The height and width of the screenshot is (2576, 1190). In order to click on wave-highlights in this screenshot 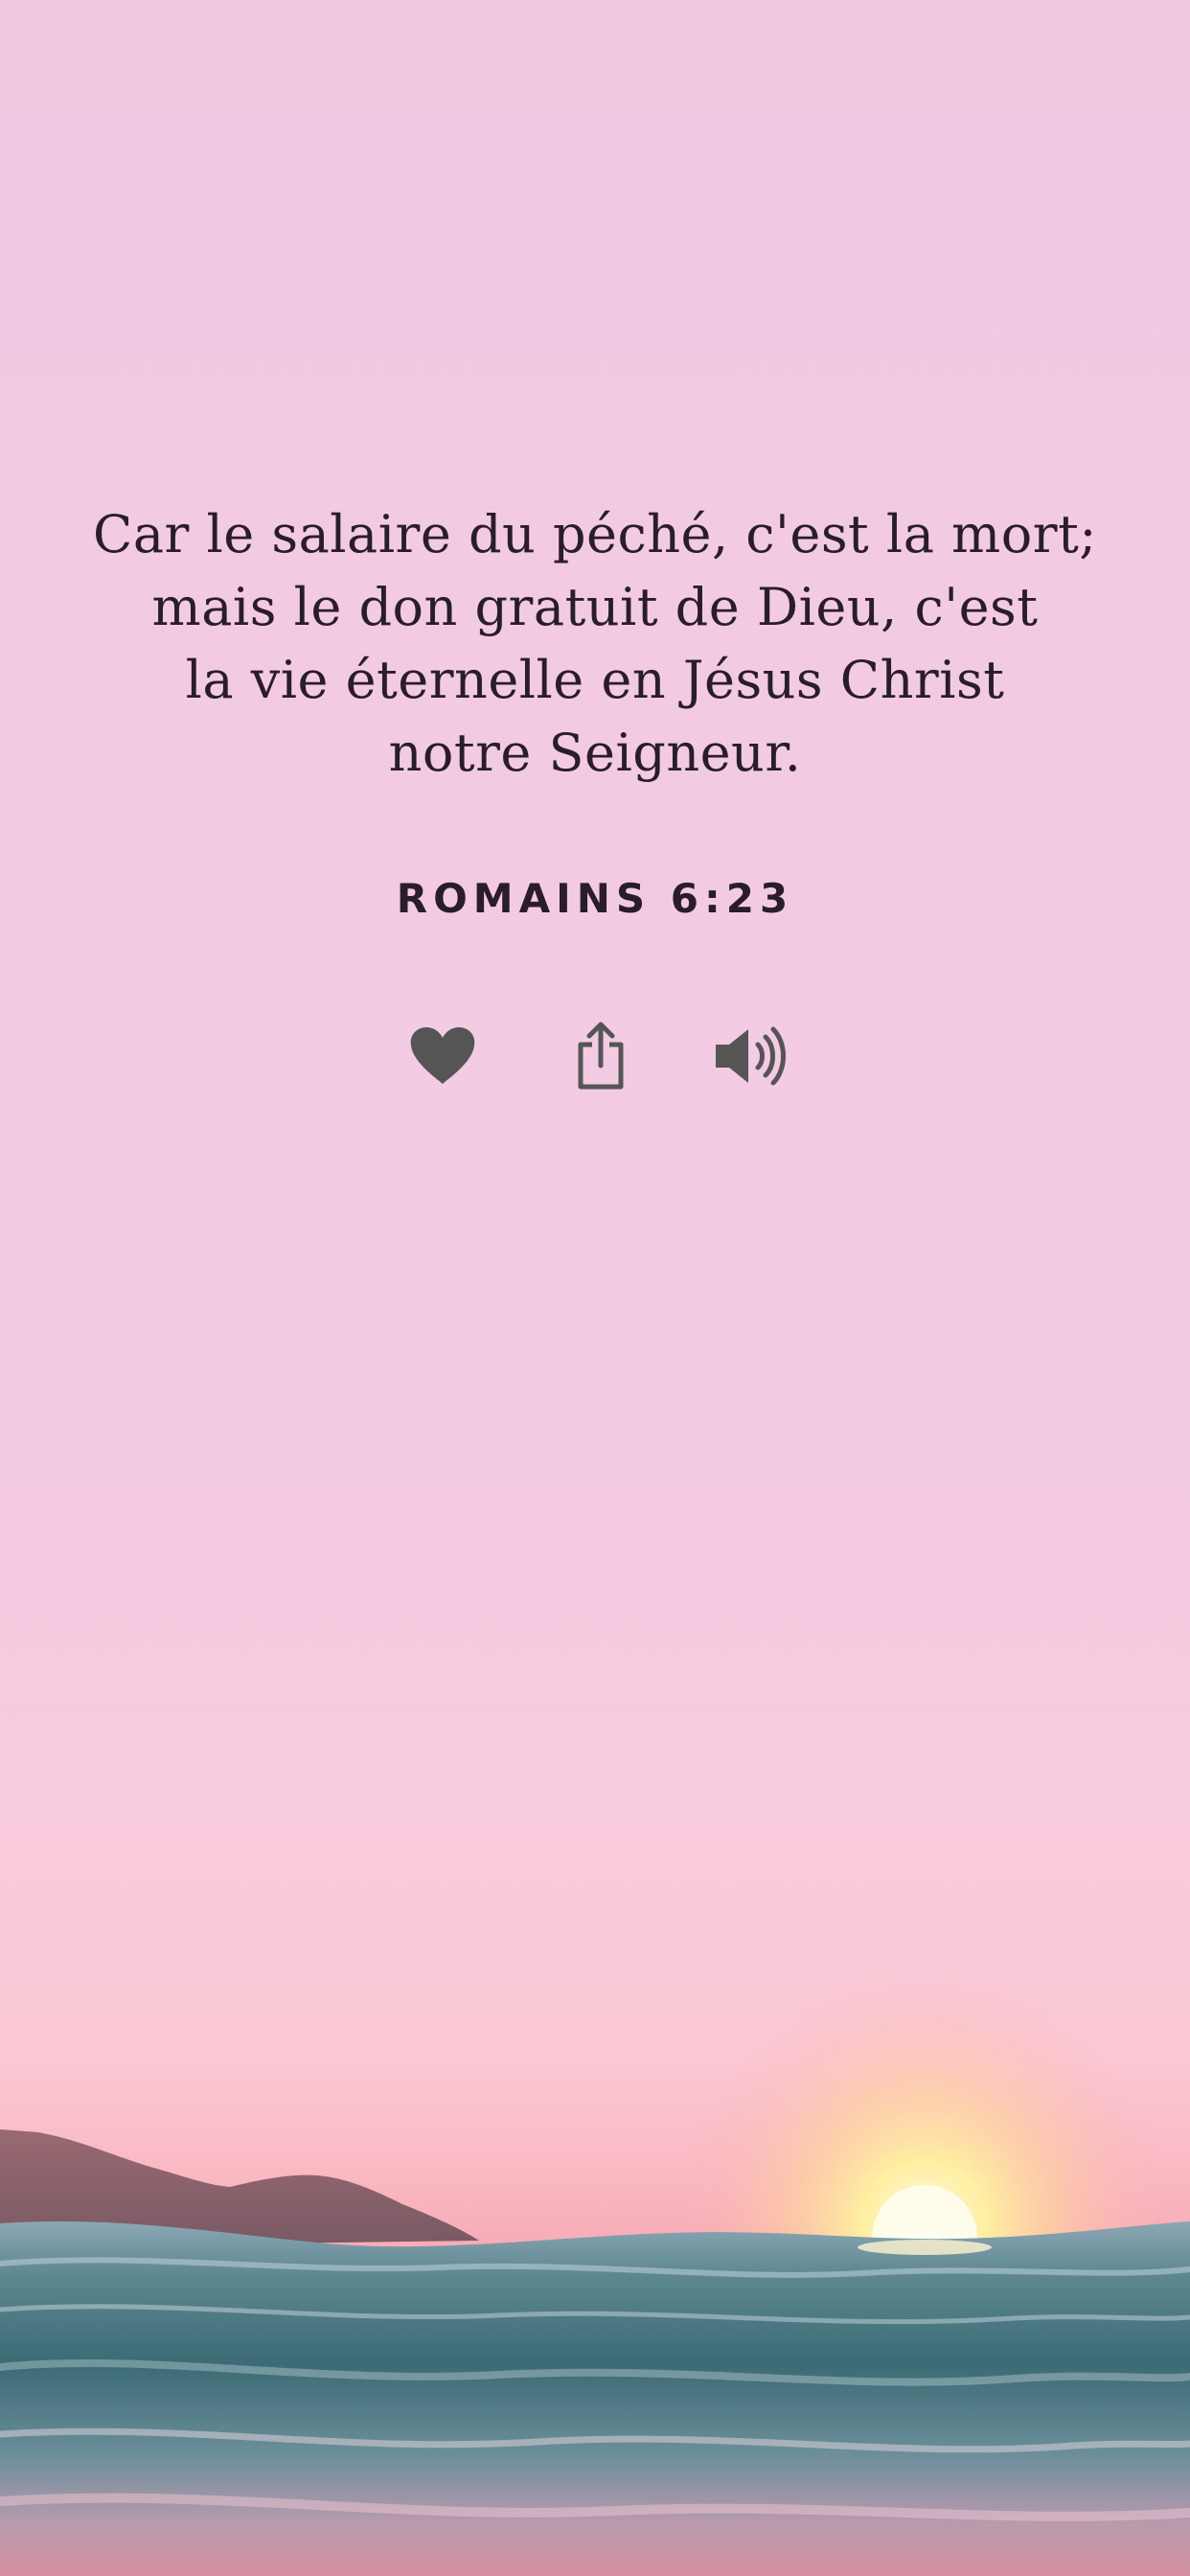, I will do `click(595, 2389)`.